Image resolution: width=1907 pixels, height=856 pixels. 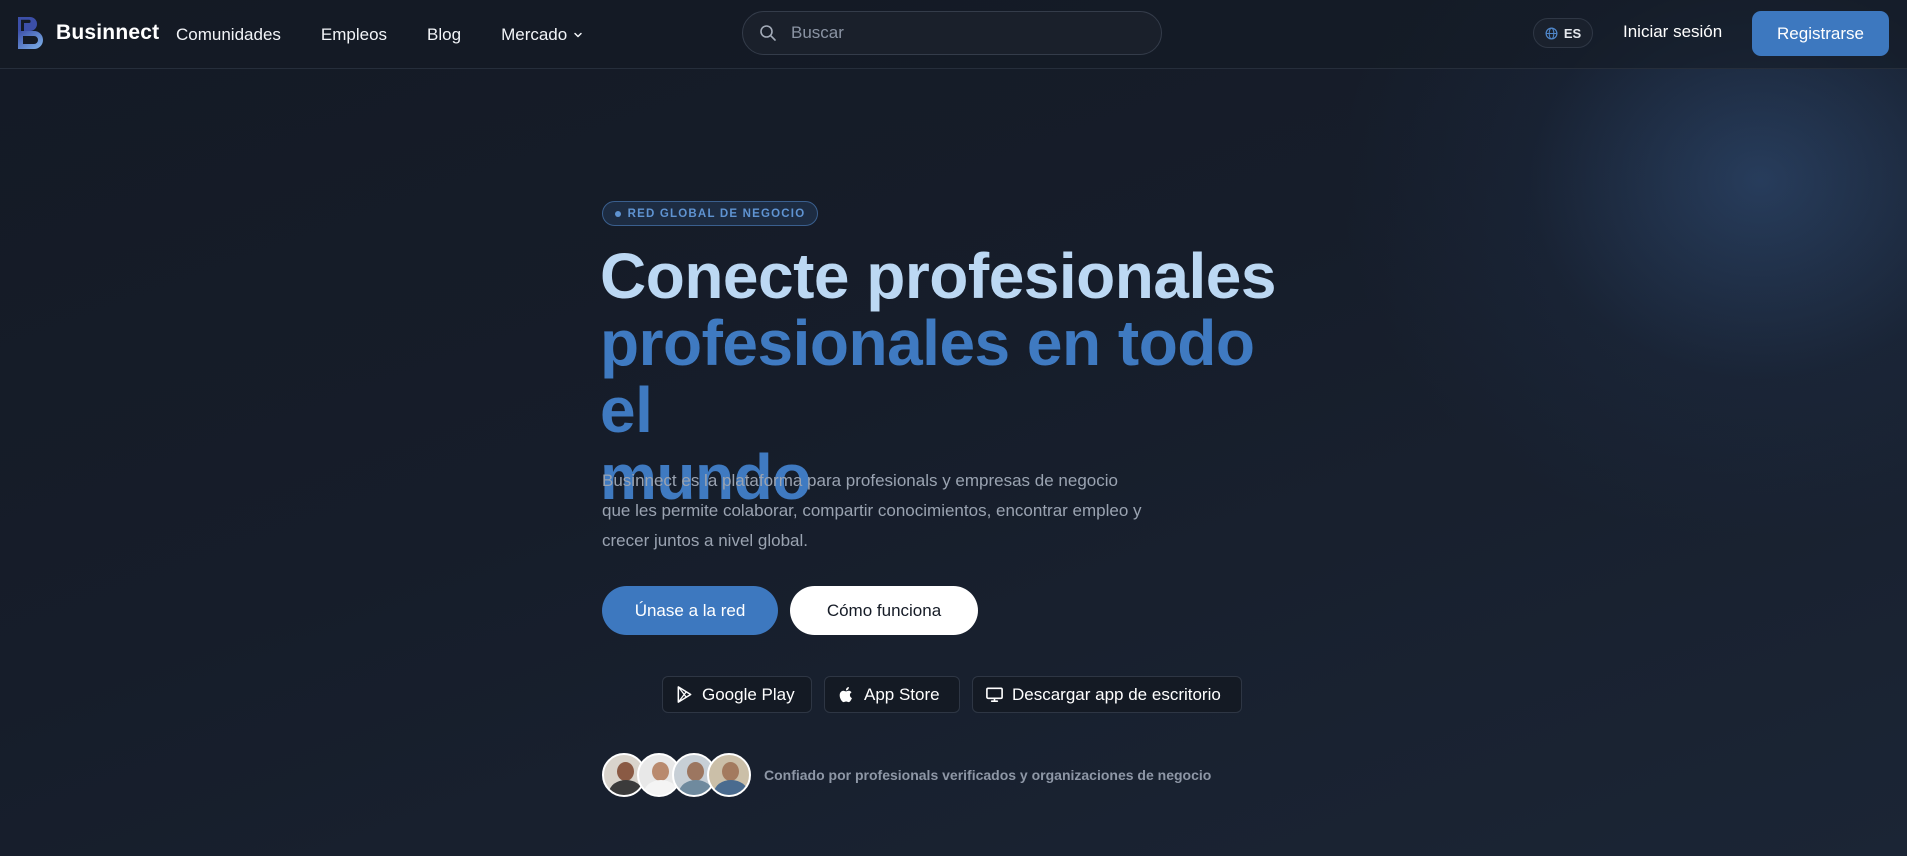 I want to click on search-bar, so click(x=952, y=33).